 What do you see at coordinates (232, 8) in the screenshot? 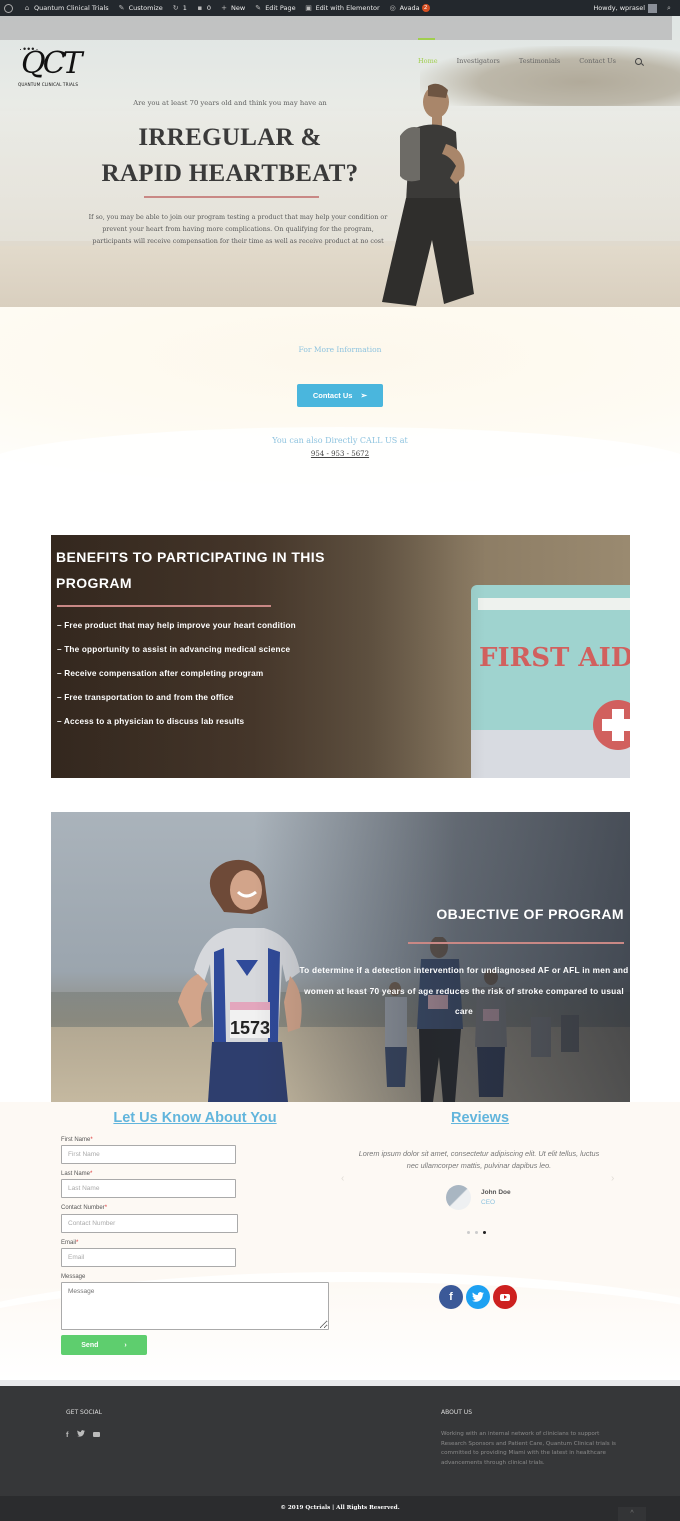
I see `admin-new: + New` at bounding box center [232, 8].